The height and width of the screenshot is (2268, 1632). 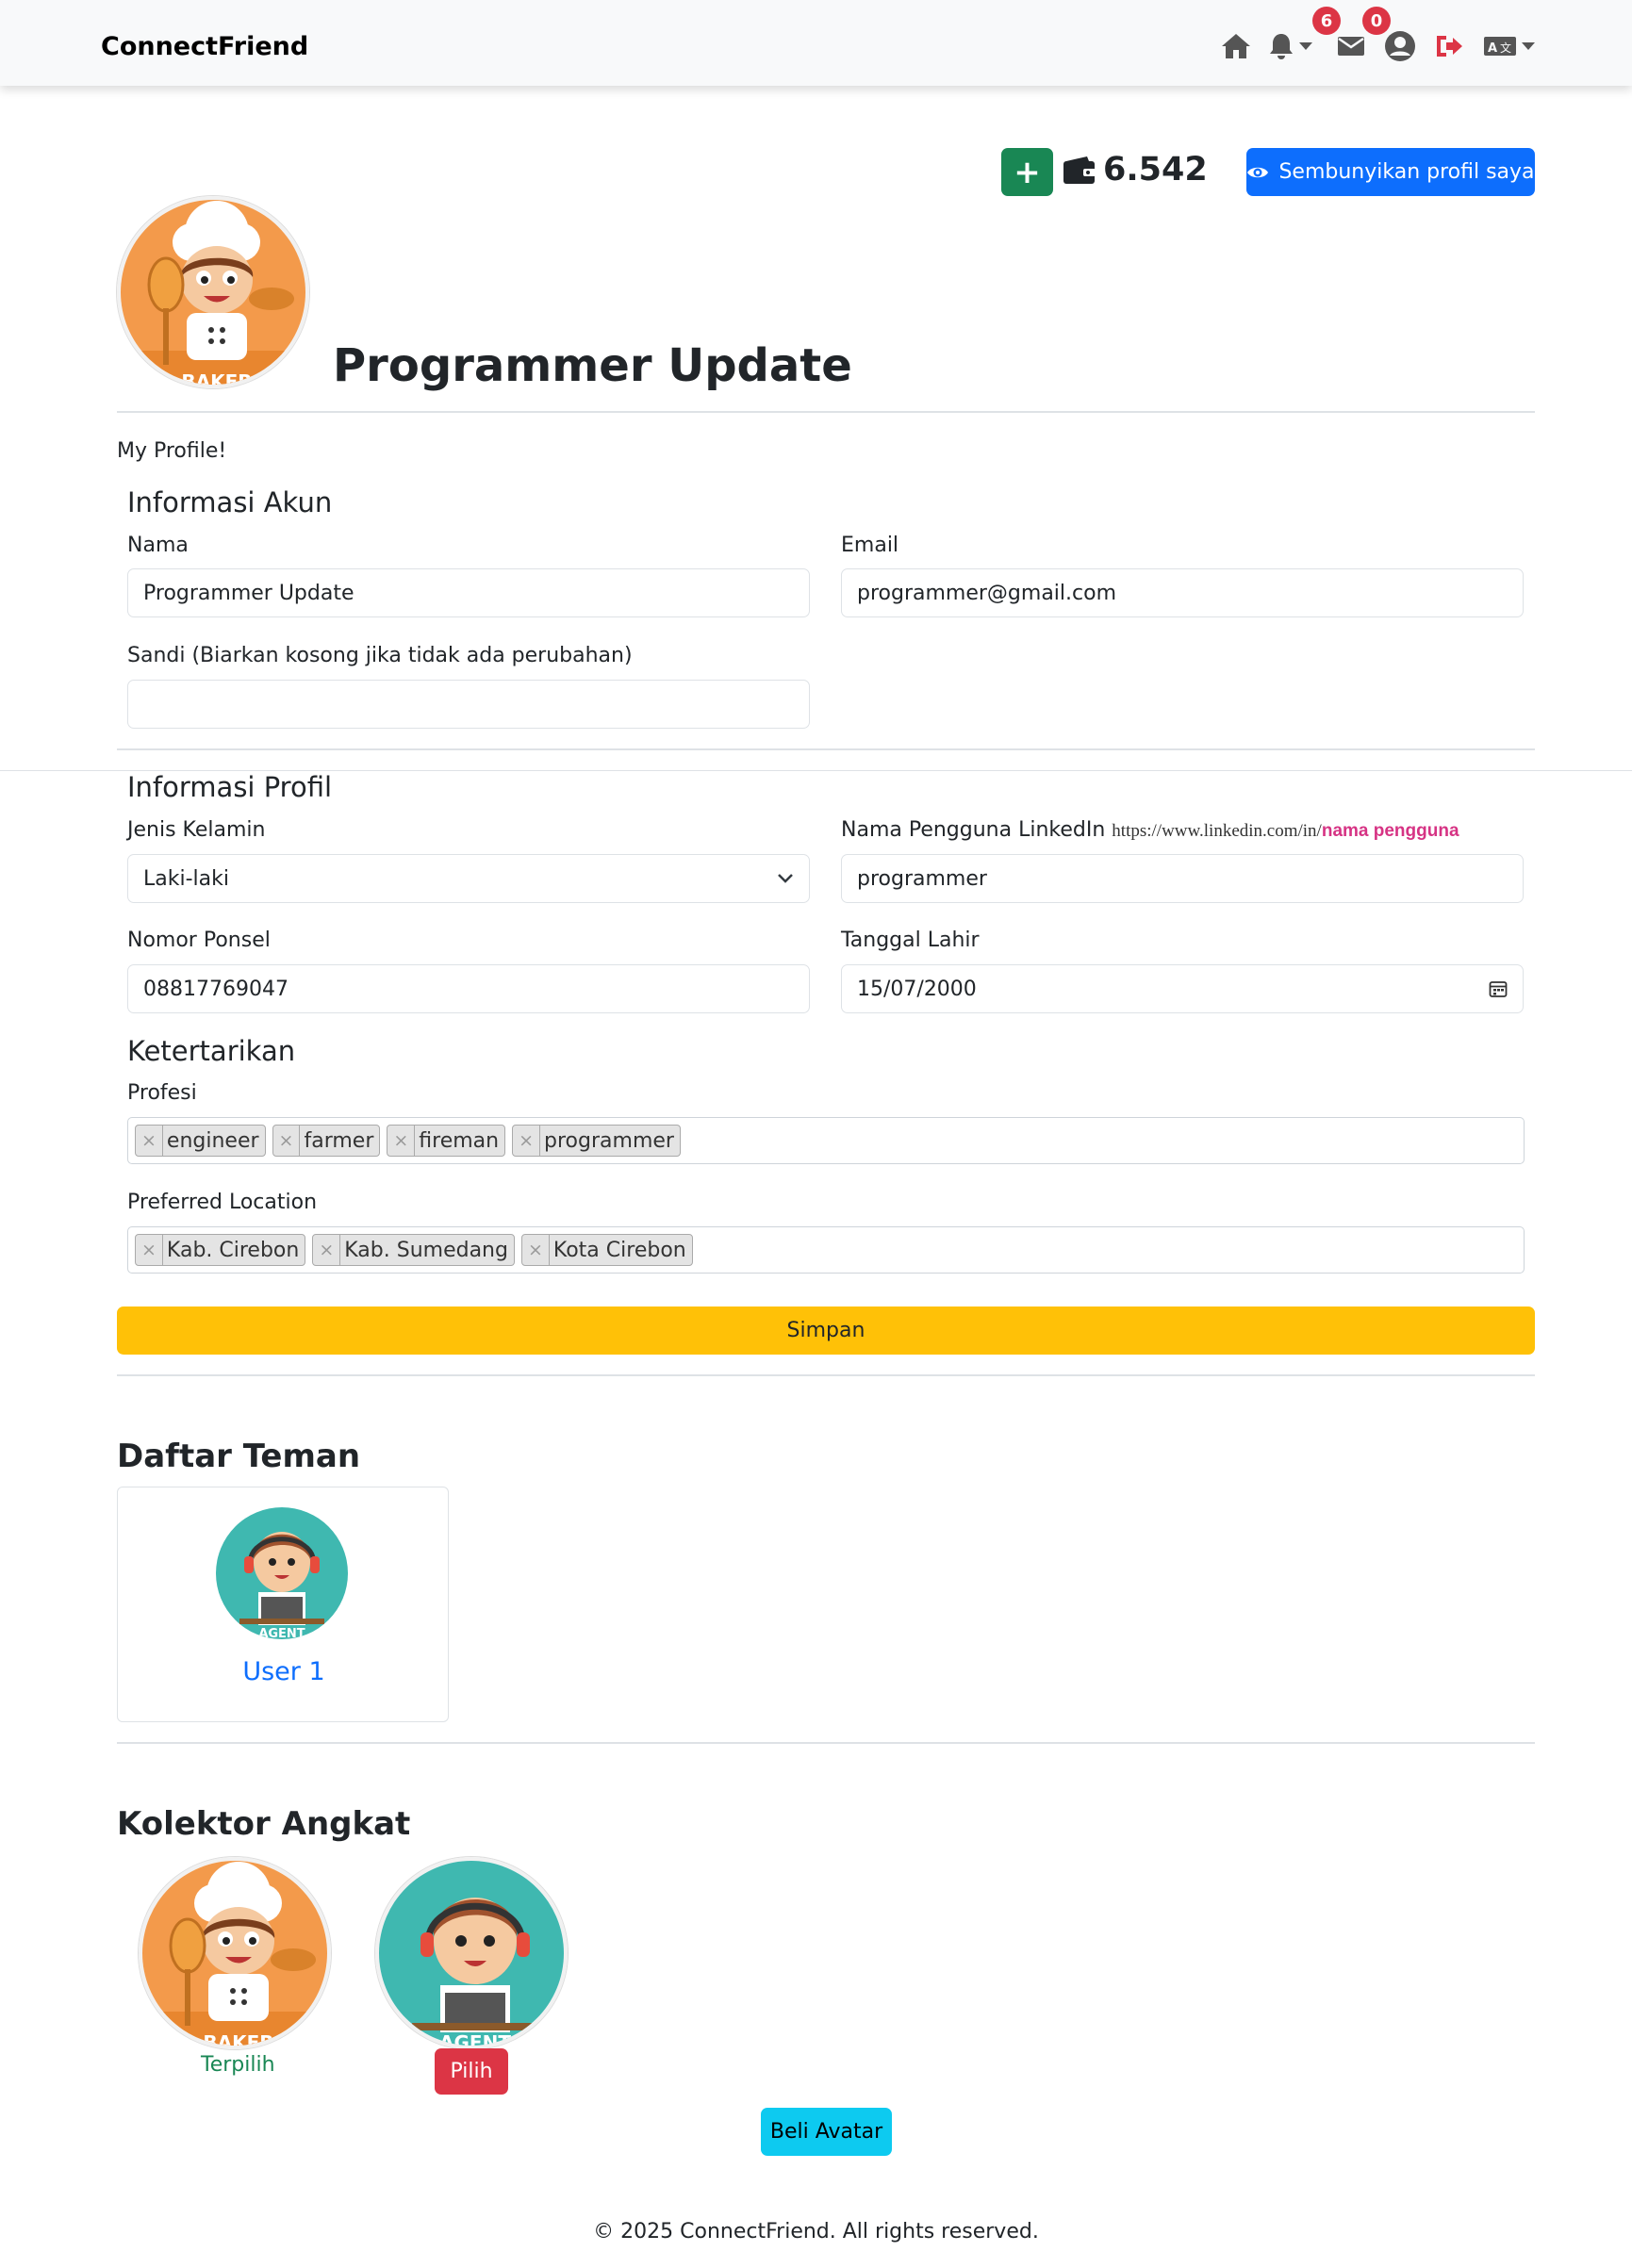 What do you see at coordinates (1027, 172) in the screenshot?
I see `add-coins-button: +` at bounding box center [1027, 172].